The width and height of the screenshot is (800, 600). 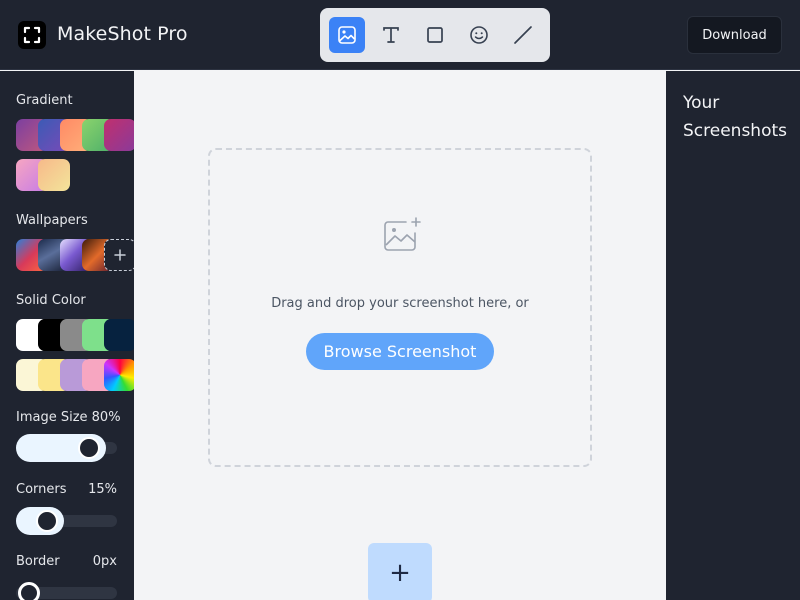 What do you see at coordinates (66, 591) in the screenshot?
I see `border-slider` at bounding box center [66, 591].